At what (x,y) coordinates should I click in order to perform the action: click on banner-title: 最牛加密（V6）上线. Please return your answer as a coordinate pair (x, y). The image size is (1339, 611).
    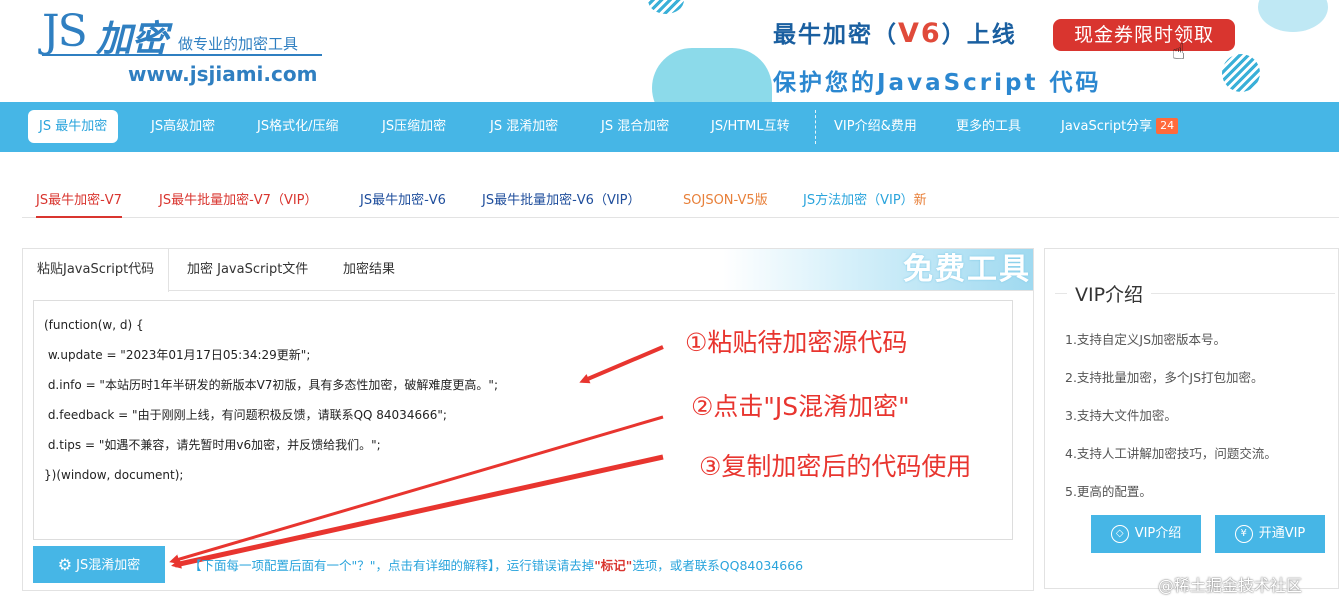
    Looking at the image, I should click on (895, 32).